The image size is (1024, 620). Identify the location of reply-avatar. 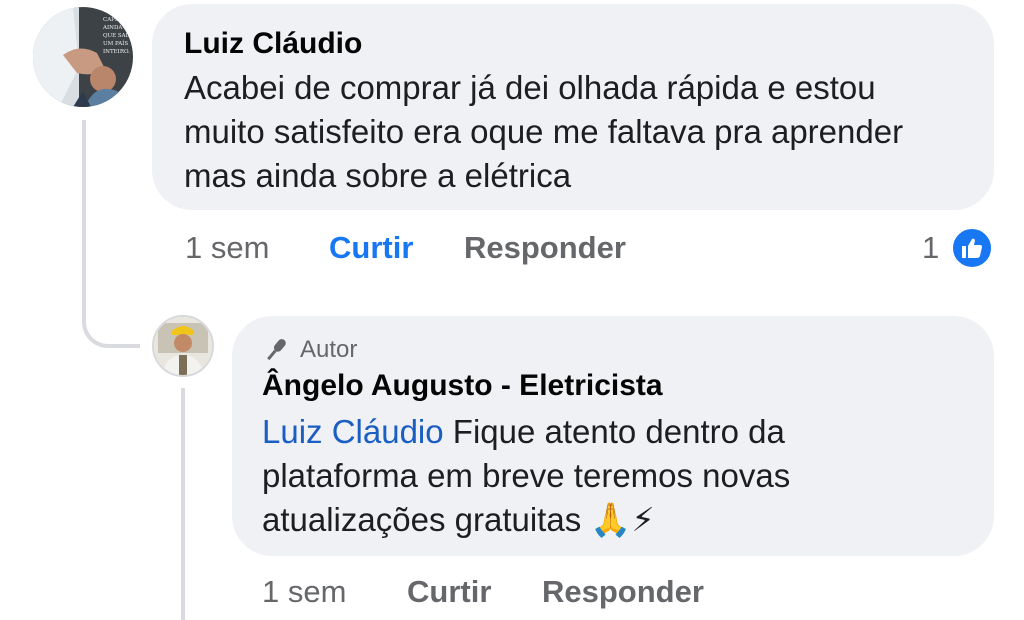
(183, 346).